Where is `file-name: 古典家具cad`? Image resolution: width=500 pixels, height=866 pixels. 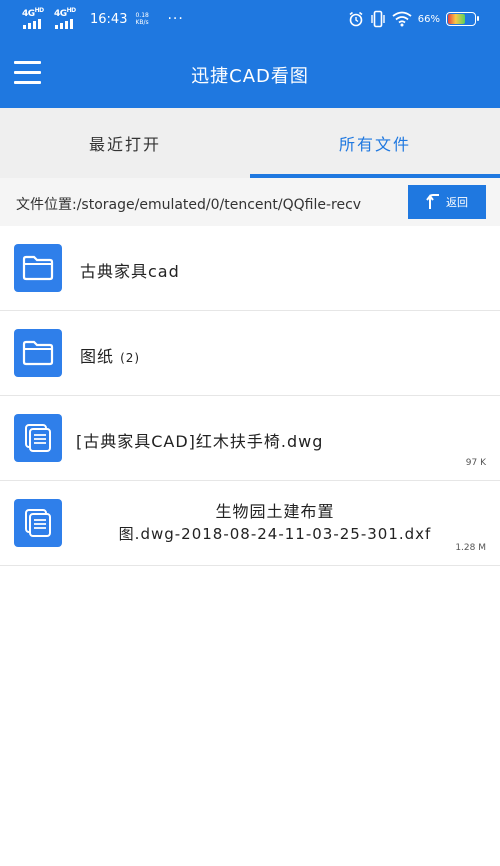 file-name: 古典家具cad is located at coordinates (130, 271).